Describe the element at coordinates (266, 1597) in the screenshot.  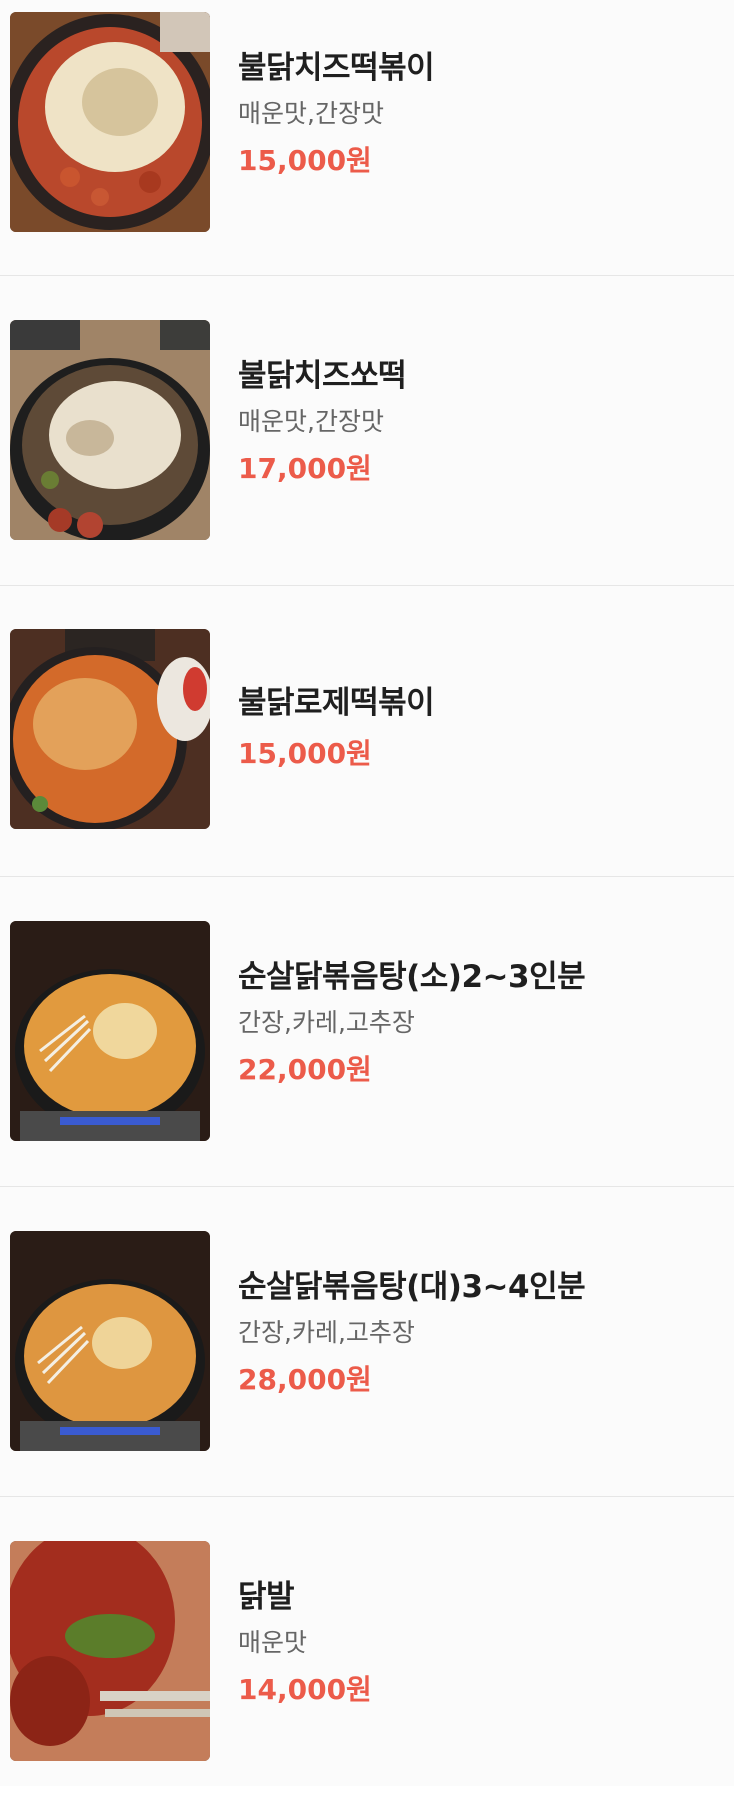
I see `menu-item-name: 닭발` at that location.